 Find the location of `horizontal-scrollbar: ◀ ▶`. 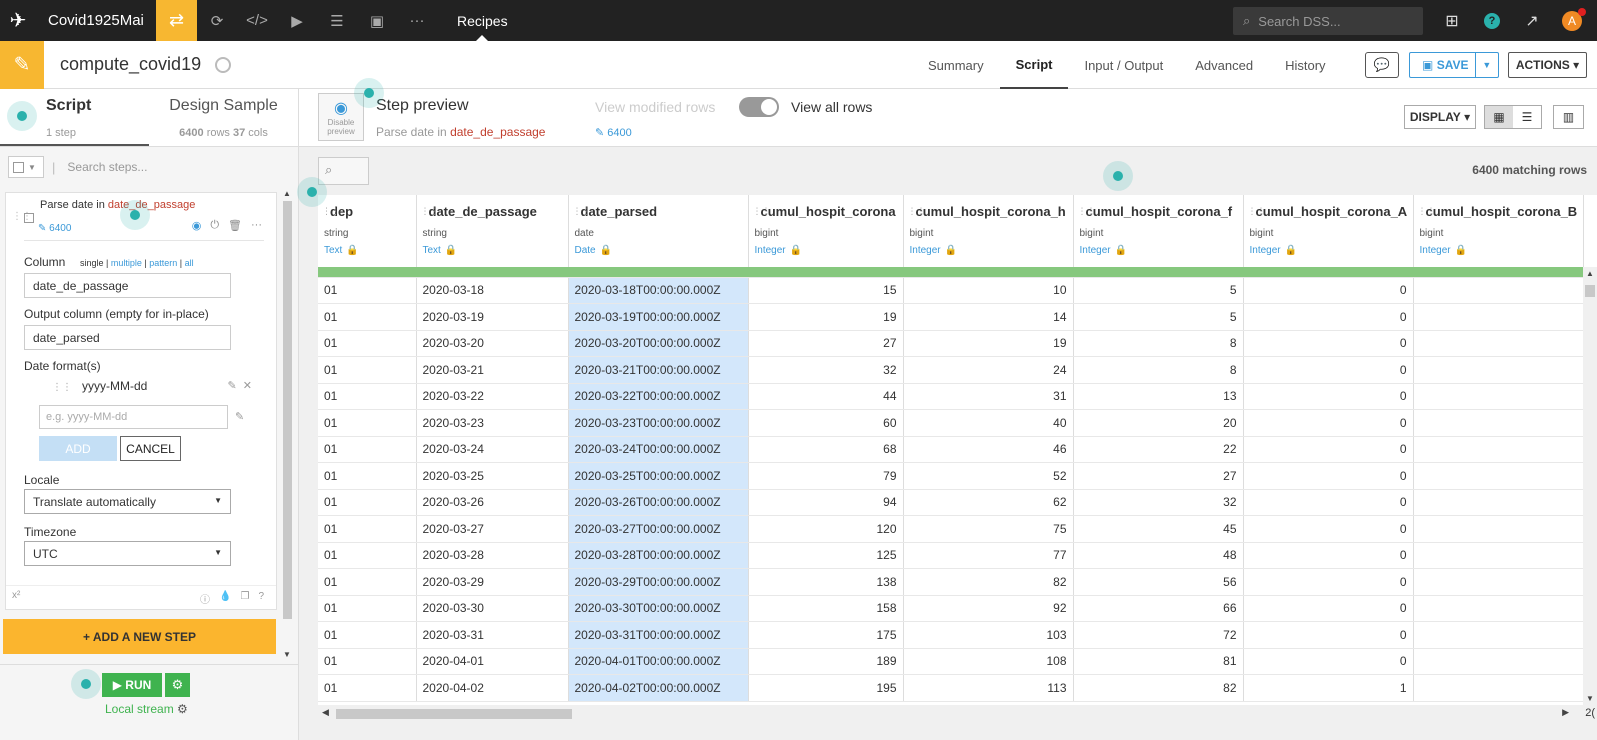

horizontal-scrollbar: ◀ ▶ is located at coordinates (957, 714).